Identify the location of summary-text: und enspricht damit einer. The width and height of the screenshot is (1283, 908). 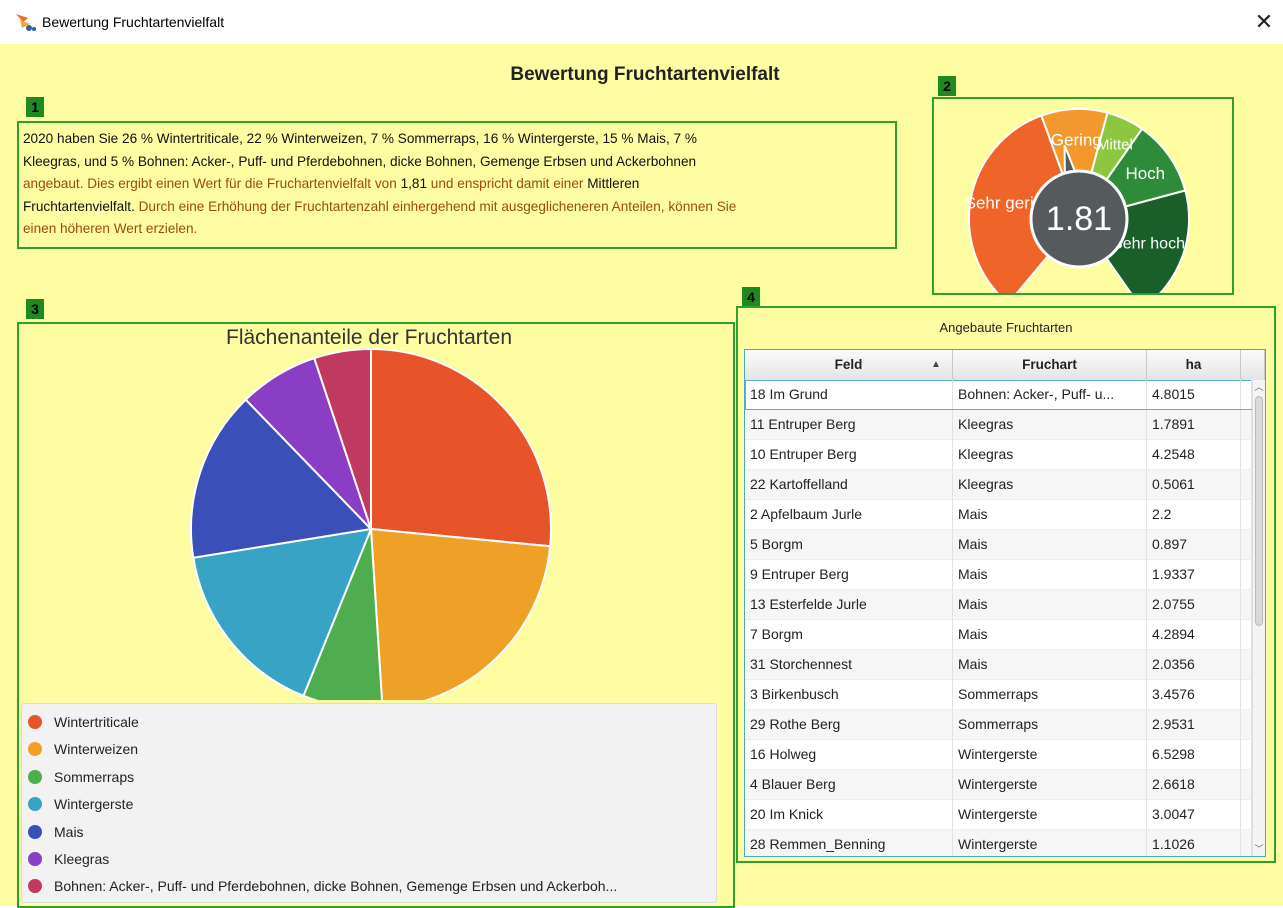
(507, 183).